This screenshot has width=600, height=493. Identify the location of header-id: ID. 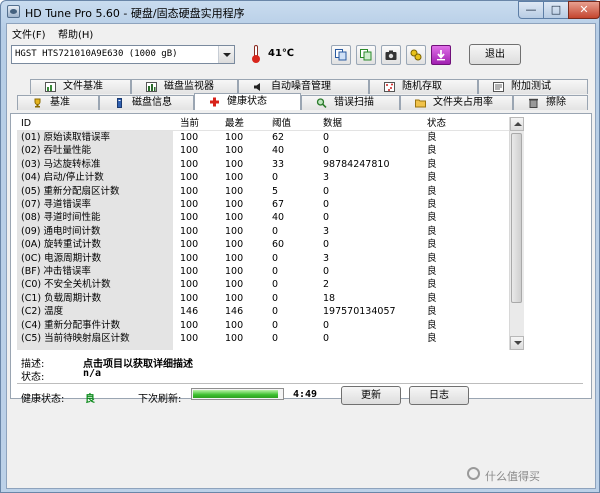
(96, 123).